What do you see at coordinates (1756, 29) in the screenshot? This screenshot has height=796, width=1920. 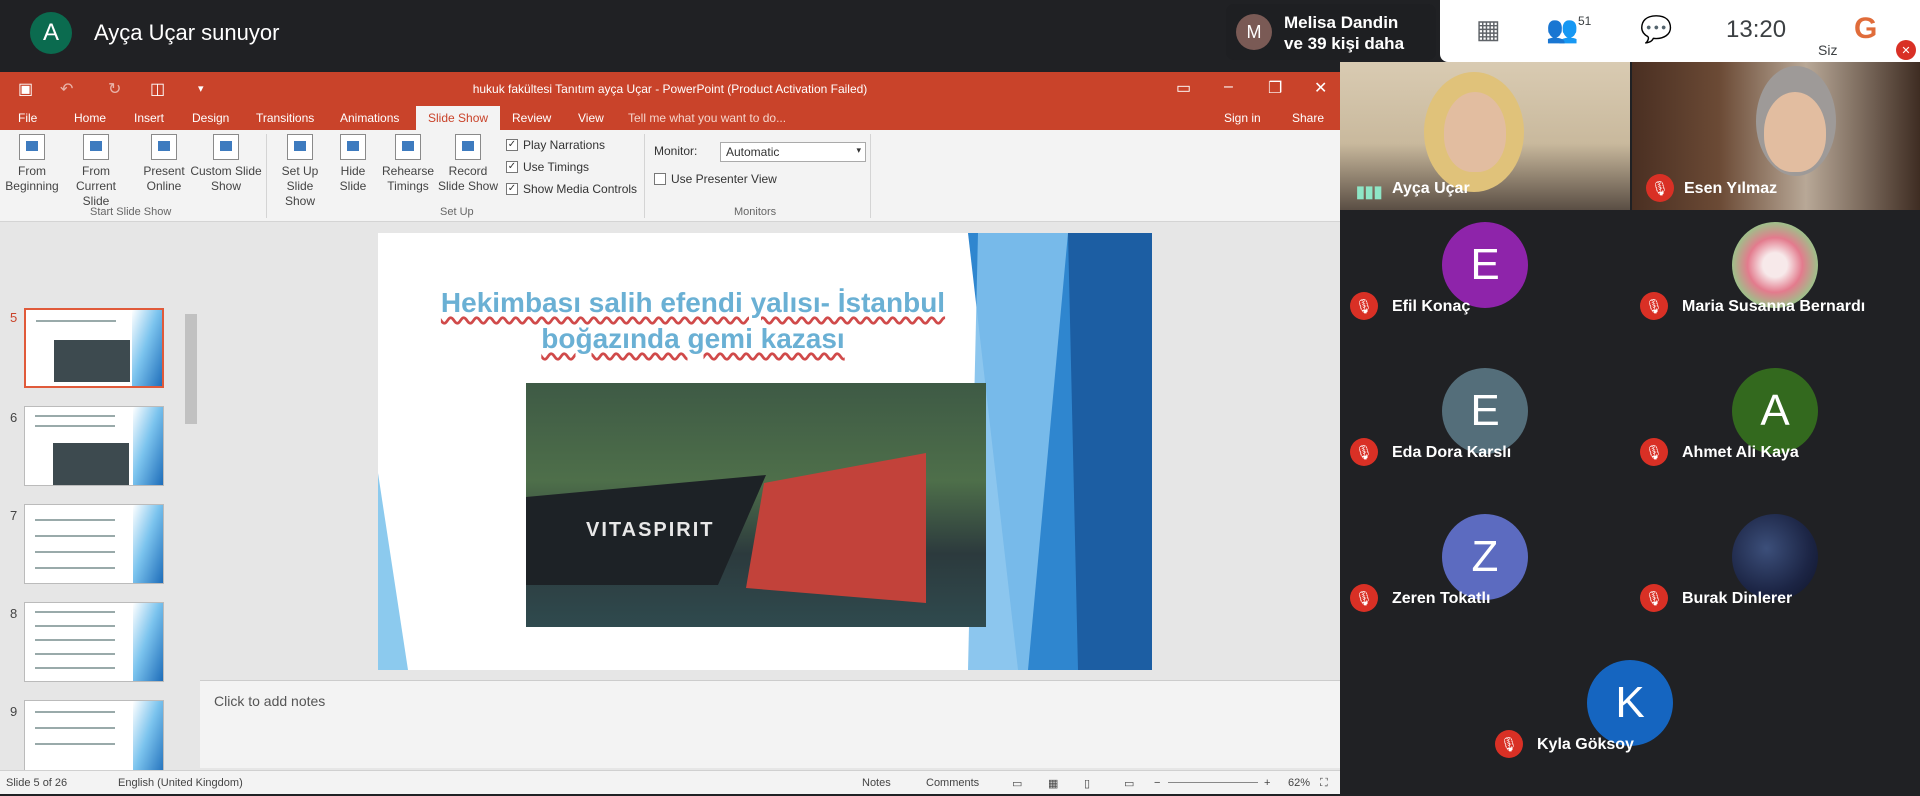 I see `clock: 13:20` at bounding box center [1756, 29].